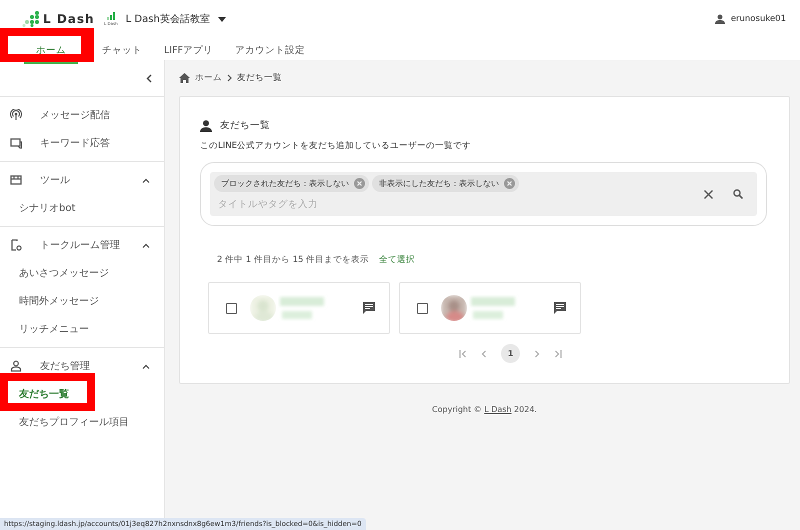  Describe the element at coordinates (189, 53) in the screenshot. I see `nav-tab: LIFFアプリ` at that location.